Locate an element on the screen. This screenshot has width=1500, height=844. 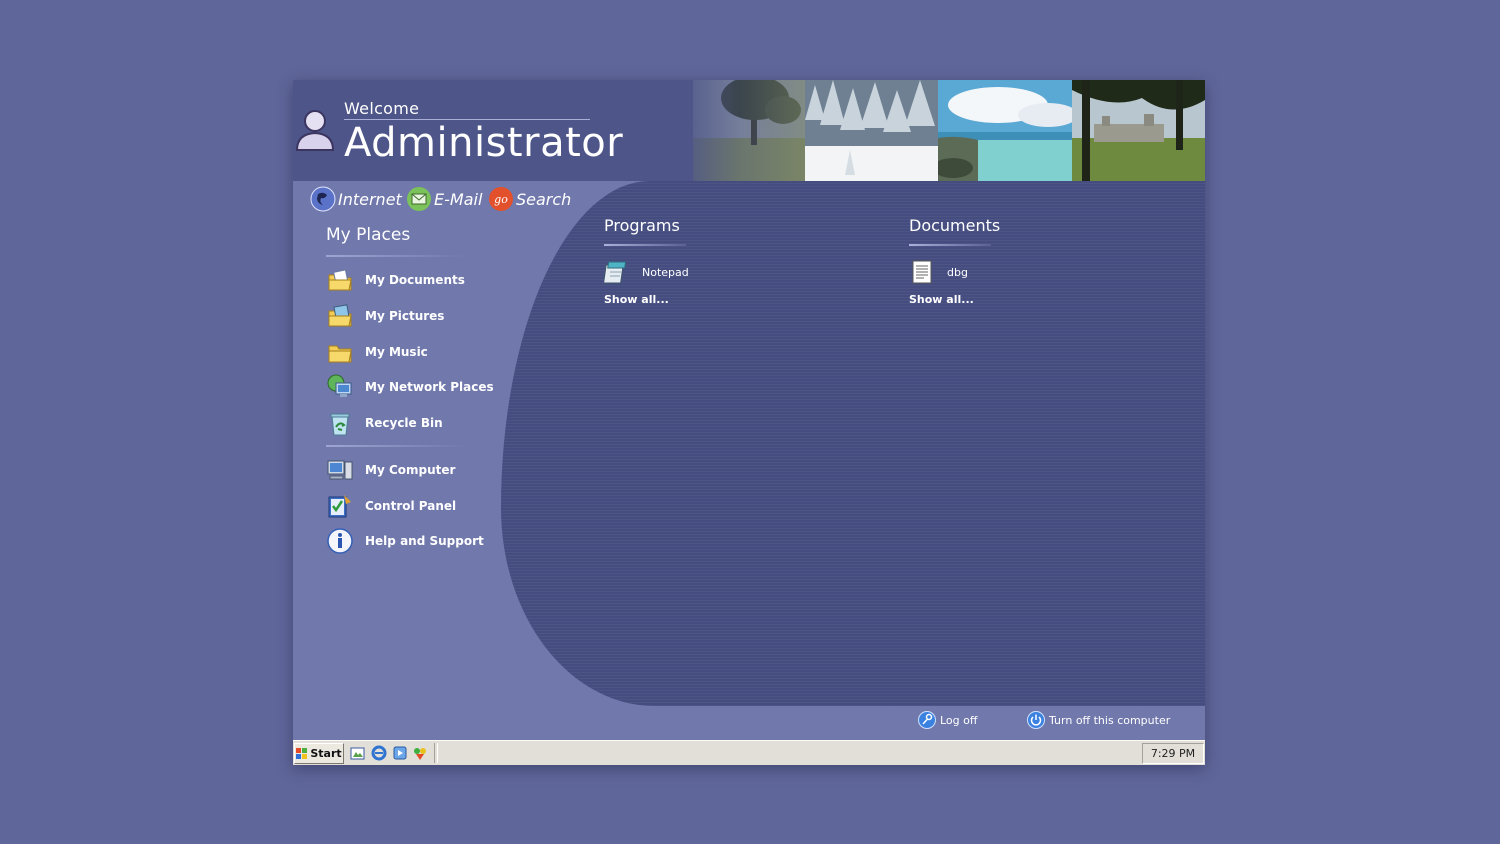
my-music-label: My Music is located at coordinates (396, 352).